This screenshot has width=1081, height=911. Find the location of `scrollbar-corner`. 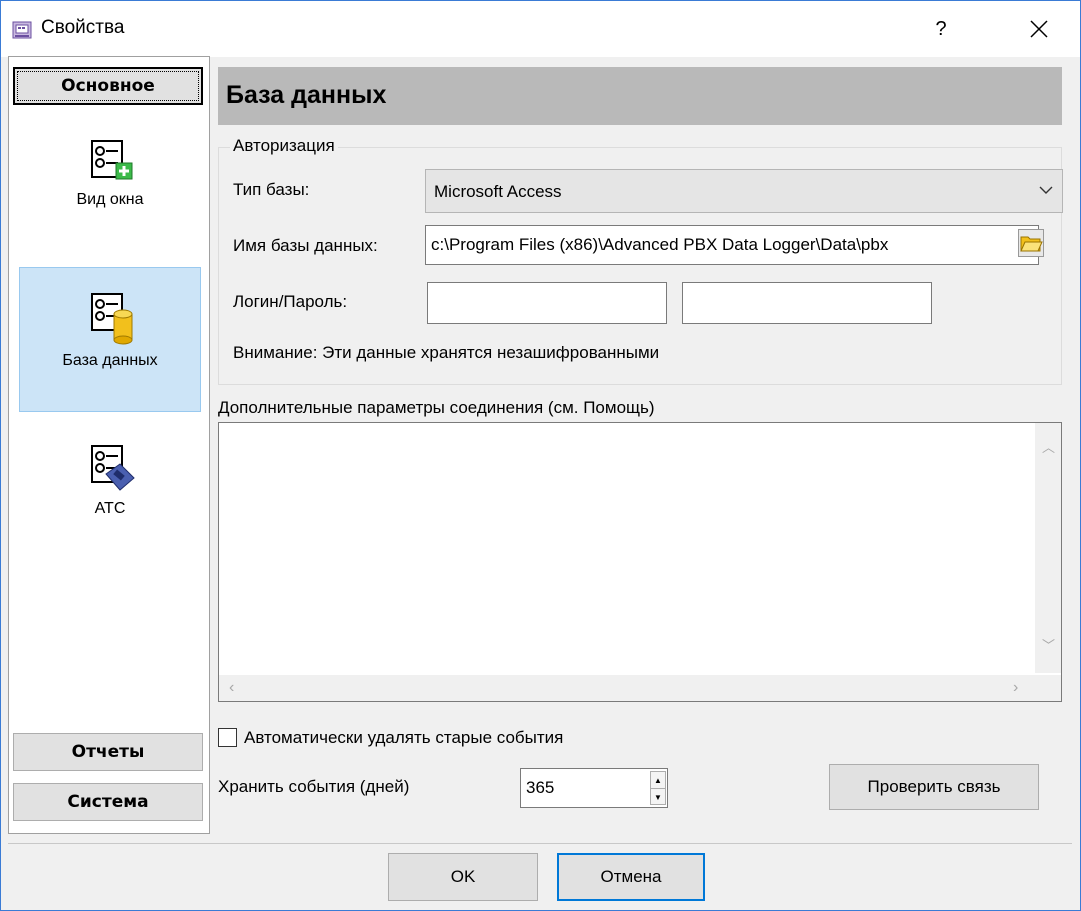

scrollbar-corner is located at coordinates (1048, 688).